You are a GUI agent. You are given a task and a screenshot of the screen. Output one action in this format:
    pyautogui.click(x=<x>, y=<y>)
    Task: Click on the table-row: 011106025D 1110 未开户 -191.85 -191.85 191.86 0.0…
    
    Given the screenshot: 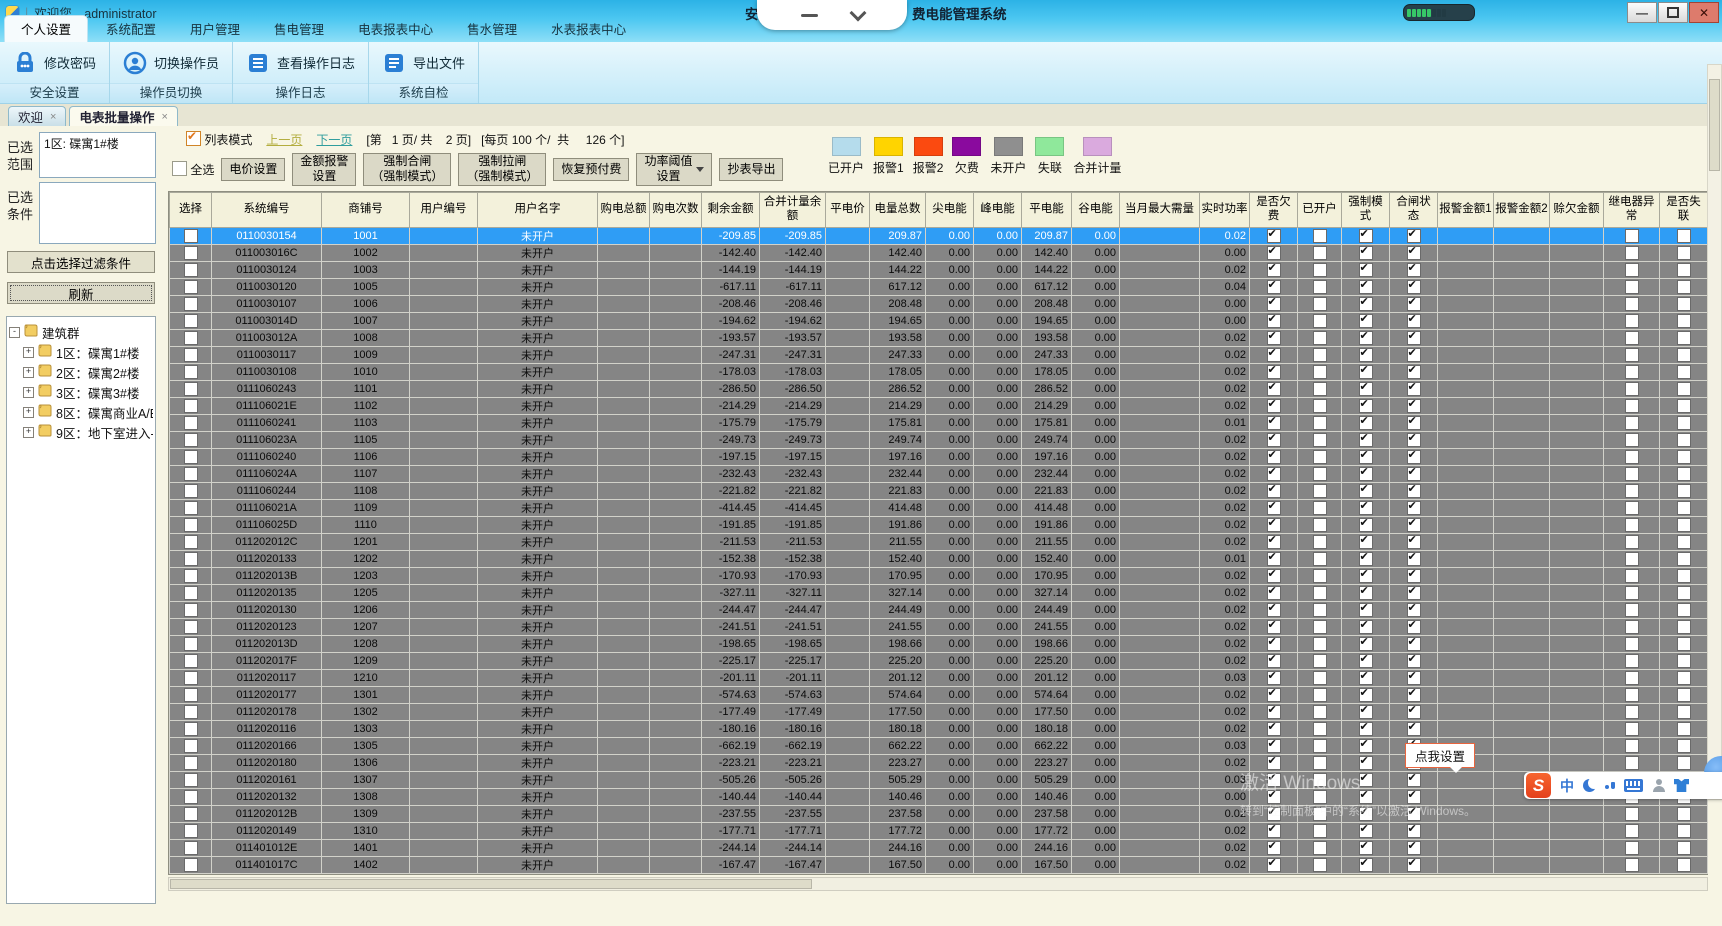 What is the action you would take?
    pyautogui.click(x=938, y=525)
    